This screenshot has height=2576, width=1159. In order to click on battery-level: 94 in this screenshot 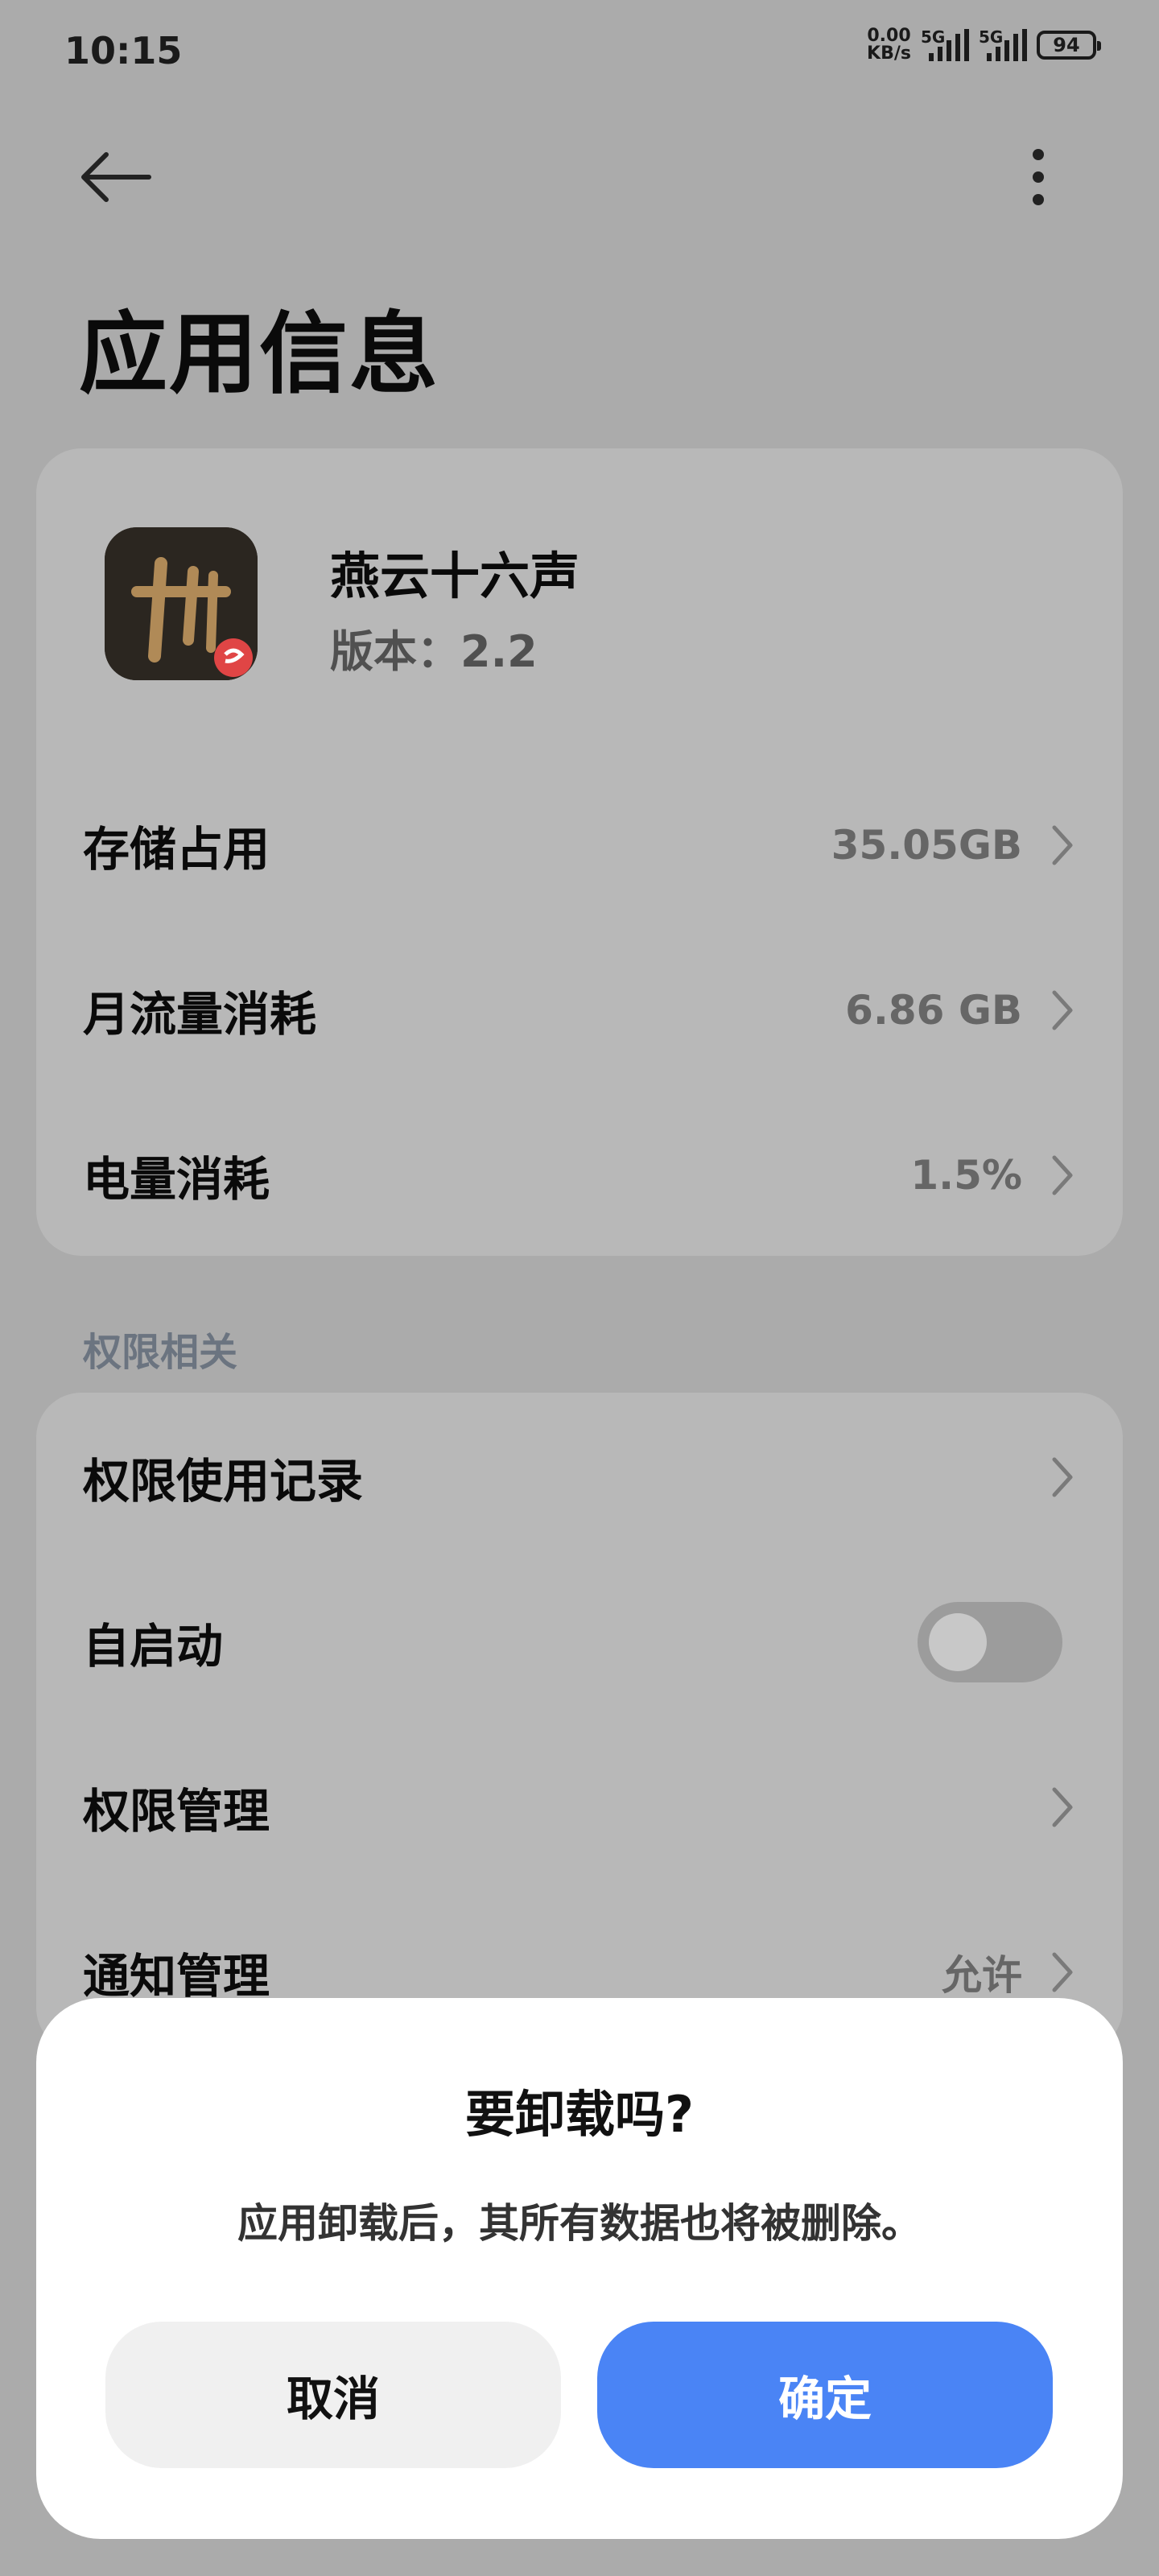, I will do `click(1066, 45)`.